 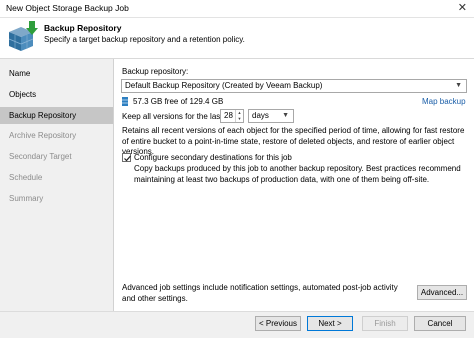 What do you see at coordinates (237, 9) in the screenshot?
I see `title-bar: New Object Storage Backup Job ✕` at bounding box center [237, 9].